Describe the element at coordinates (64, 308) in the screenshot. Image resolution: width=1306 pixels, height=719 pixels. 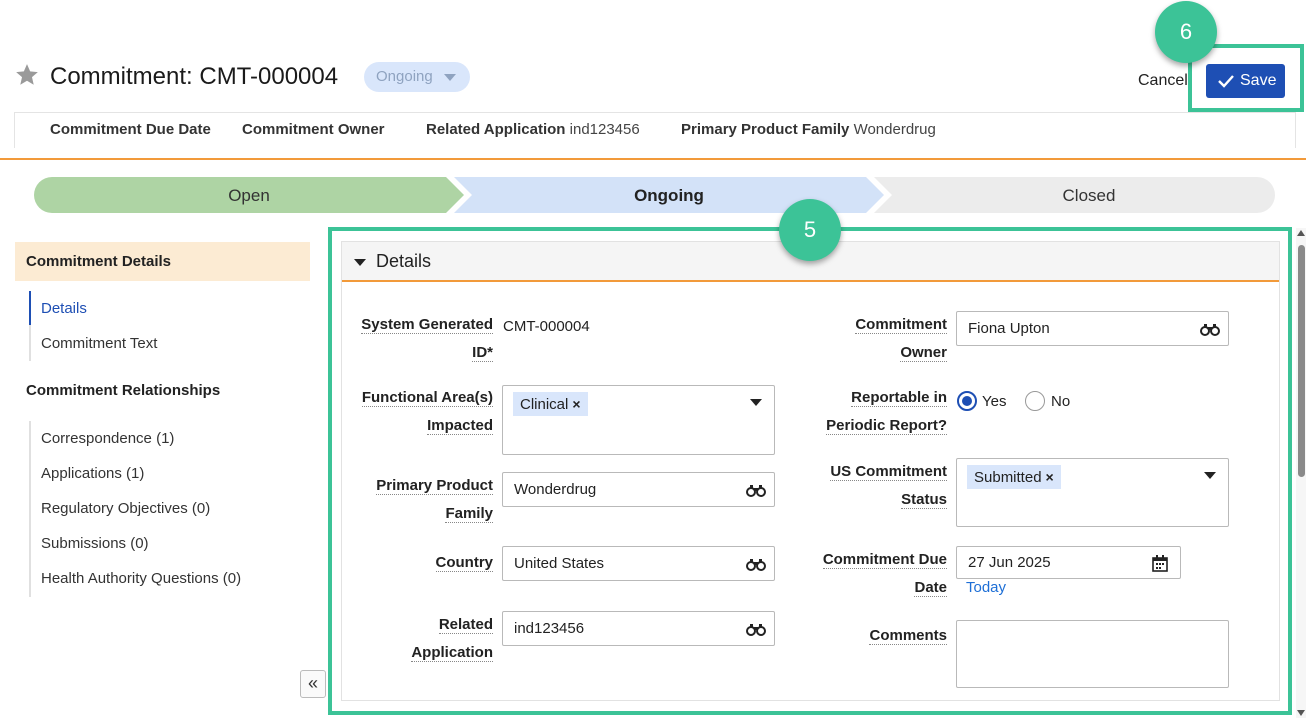
I see `nav-item-details: Details` at that location.